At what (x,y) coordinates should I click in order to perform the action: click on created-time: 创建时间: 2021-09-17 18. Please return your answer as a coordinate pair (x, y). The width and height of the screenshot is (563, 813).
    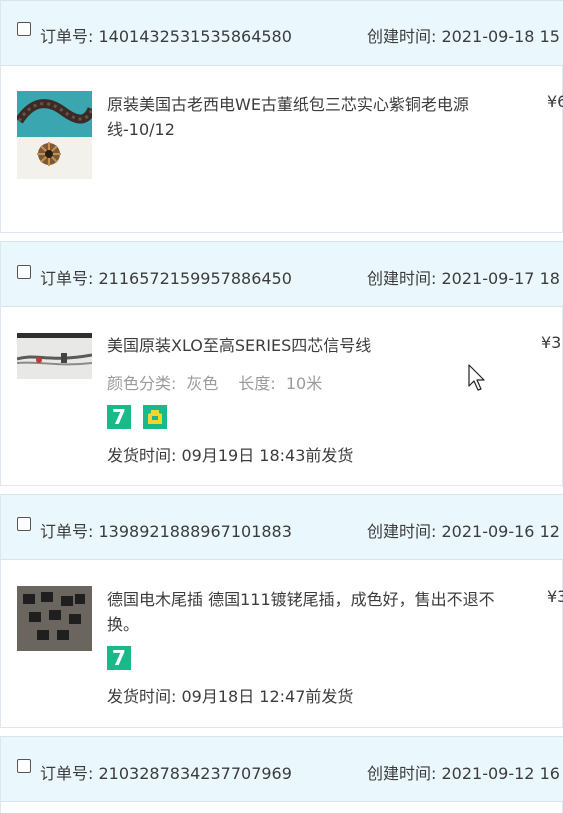
    Looking at the image, I should click on (463, 278).